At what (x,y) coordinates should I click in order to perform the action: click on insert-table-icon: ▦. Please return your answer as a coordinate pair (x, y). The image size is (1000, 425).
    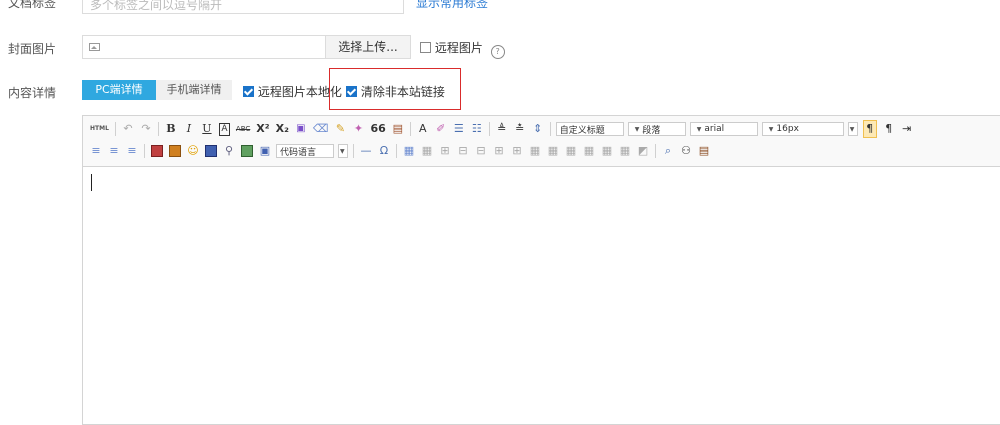
    Looking at the image, I should click on (409, 151).